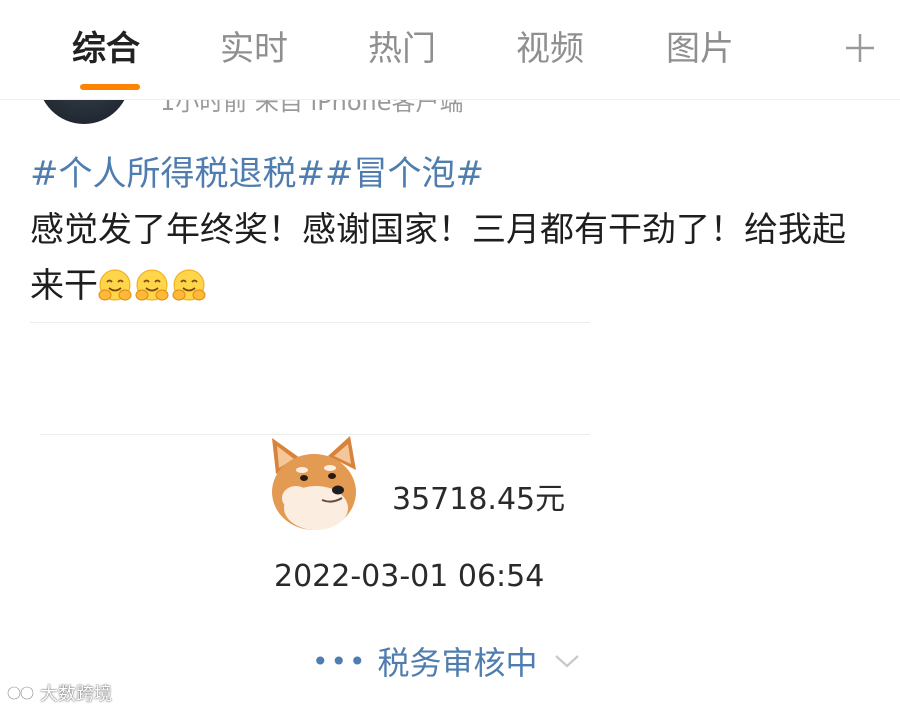  What do you see at coordinates (314, 483) in the screenshot?
I see `doge-avatar-icon` at bounding box center [314, 483].